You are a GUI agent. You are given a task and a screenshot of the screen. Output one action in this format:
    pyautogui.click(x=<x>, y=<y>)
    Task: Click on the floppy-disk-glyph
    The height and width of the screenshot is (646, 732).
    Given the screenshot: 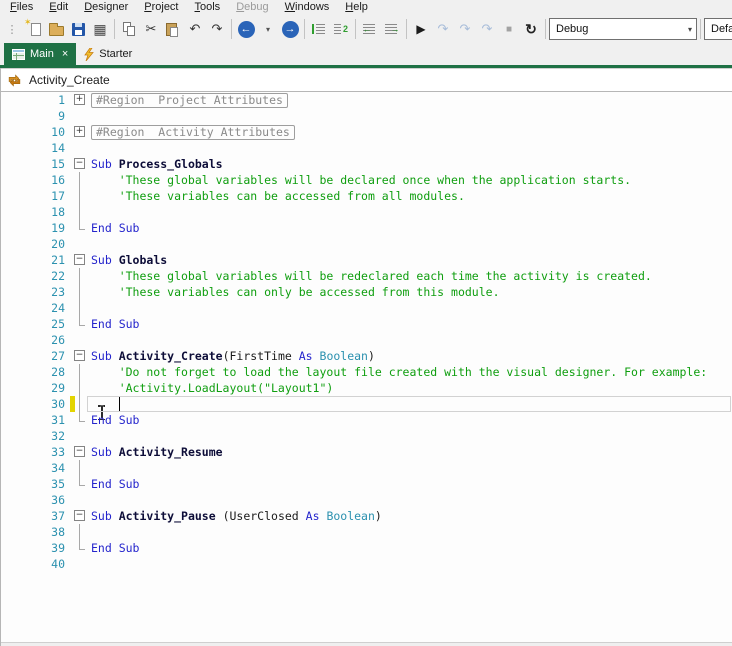 What is the action you would take?
    pyautogui.click(x=78, y=29)
    